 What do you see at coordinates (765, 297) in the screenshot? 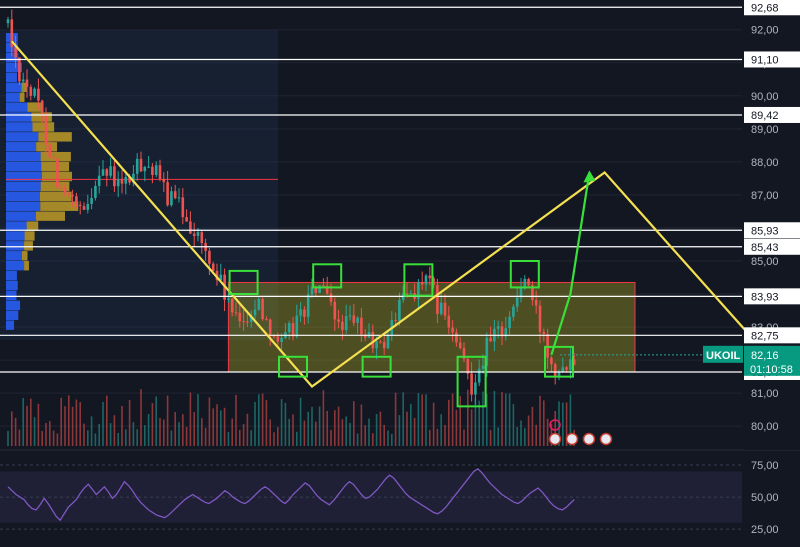
I see `level-tag-label: 83,93` at bounding box center [765, 297].